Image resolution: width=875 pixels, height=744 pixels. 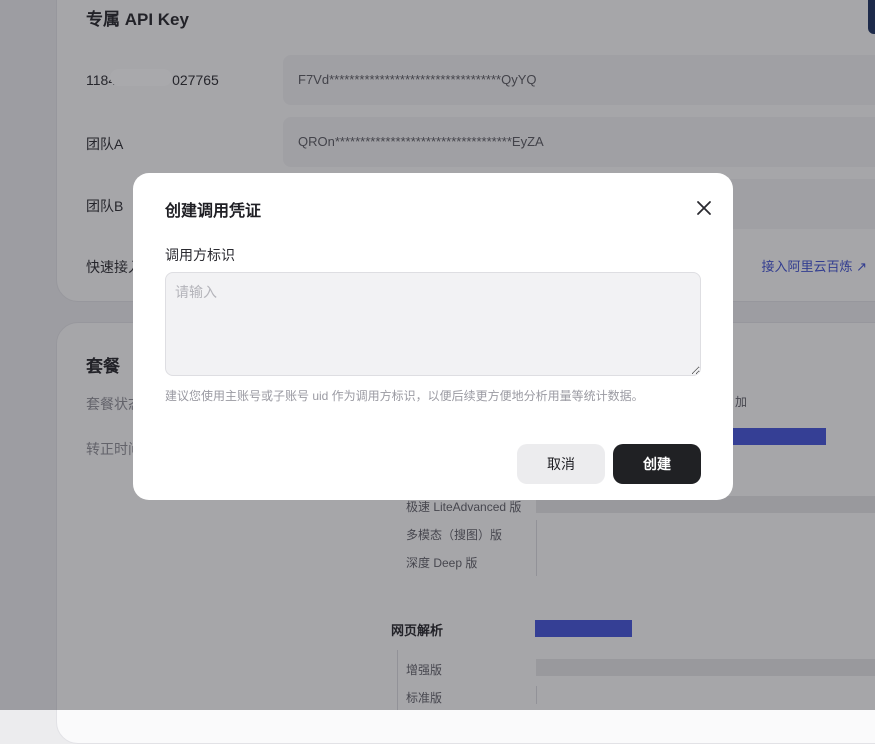 What do you see at coordinates (433, 324) in the screenshot?
I see `caller-id-input` at bounding box center [433, 324].